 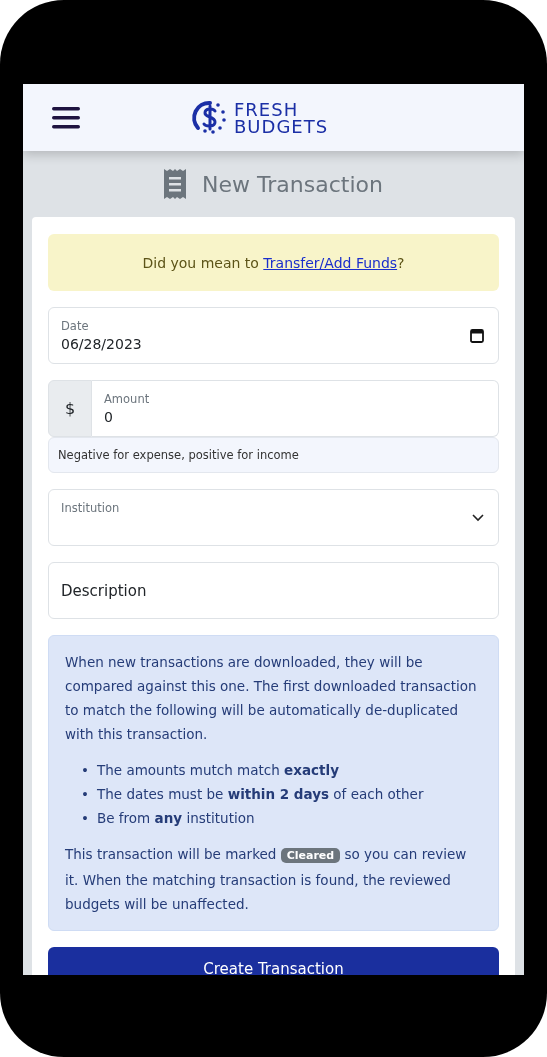 I want to click on logo-text: BUDGETS, so click(x=281, y=126).